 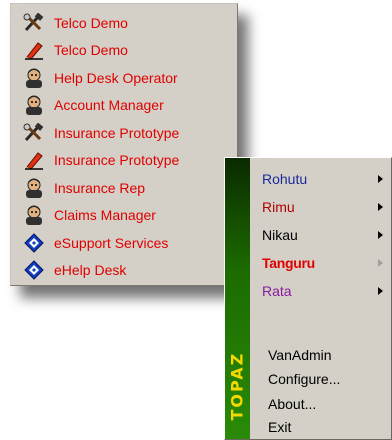 I want to click on submenu-nikau: Nikau, so click(x=324, y=235).